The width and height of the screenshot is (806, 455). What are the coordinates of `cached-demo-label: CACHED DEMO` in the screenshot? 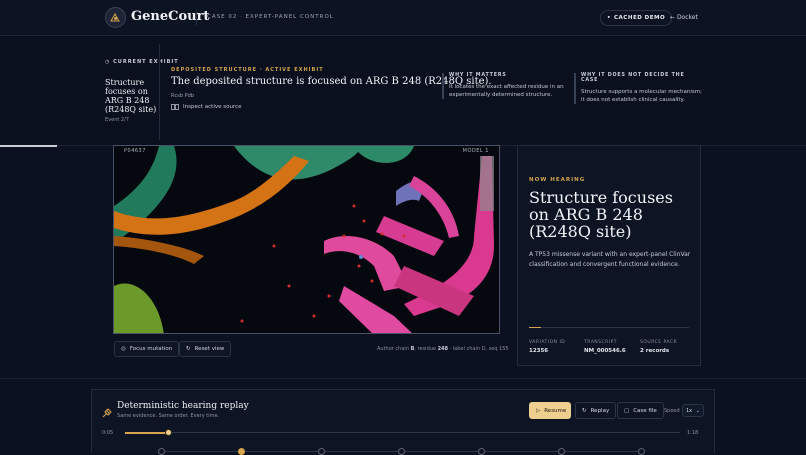 It's located at (640, 18).